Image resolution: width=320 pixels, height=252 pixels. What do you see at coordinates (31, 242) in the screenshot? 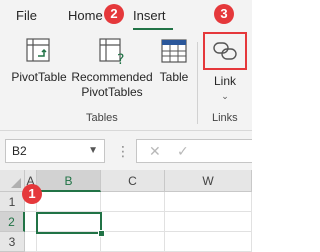
I see `cell-a3` at bounding box center [31, 242].